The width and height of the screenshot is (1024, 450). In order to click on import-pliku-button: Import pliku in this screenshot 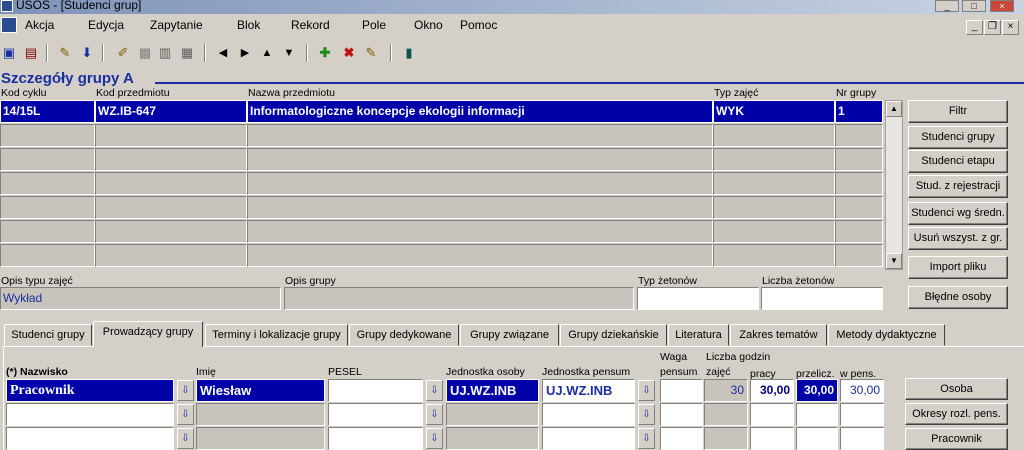, I will do `click(958, 267)`.